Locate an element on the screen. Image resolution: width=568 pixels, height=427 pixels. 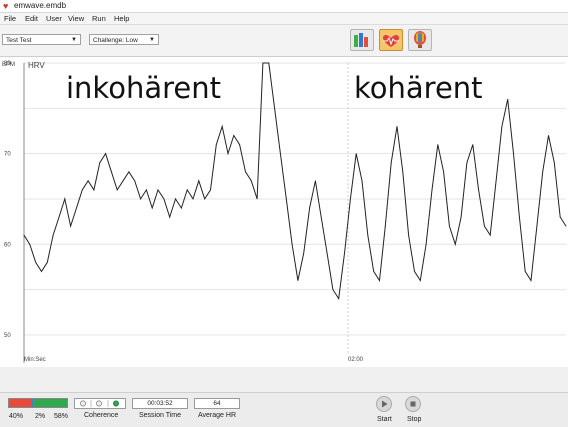
start-button is located at coordinates (384, 404).